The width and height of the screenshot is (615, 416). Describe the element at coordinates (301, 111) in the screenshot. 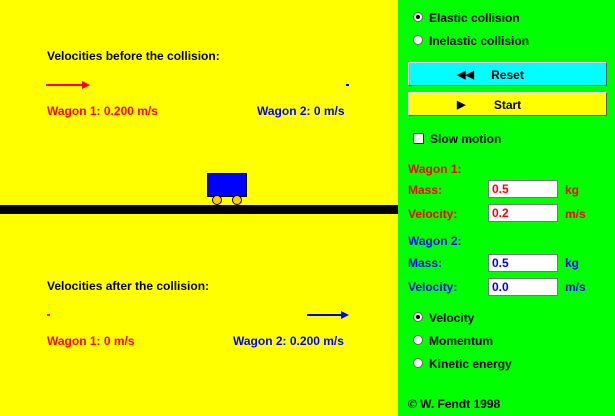

I see `before-wagon2-velocity: Wagon 2: 0 m/s` at that location.